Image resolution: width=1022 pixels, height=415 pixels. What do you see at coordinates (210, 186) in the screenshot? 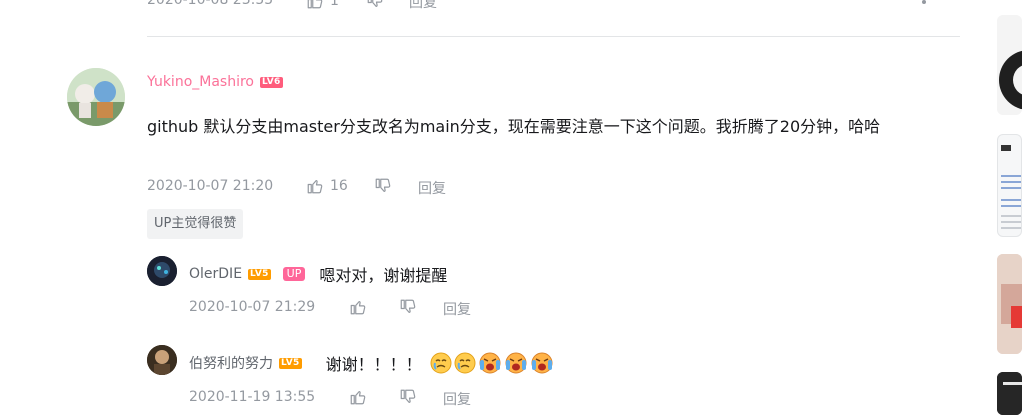
I see `main-timestamp: 2020-10-07 21:20` at bounding box center [210, 186].